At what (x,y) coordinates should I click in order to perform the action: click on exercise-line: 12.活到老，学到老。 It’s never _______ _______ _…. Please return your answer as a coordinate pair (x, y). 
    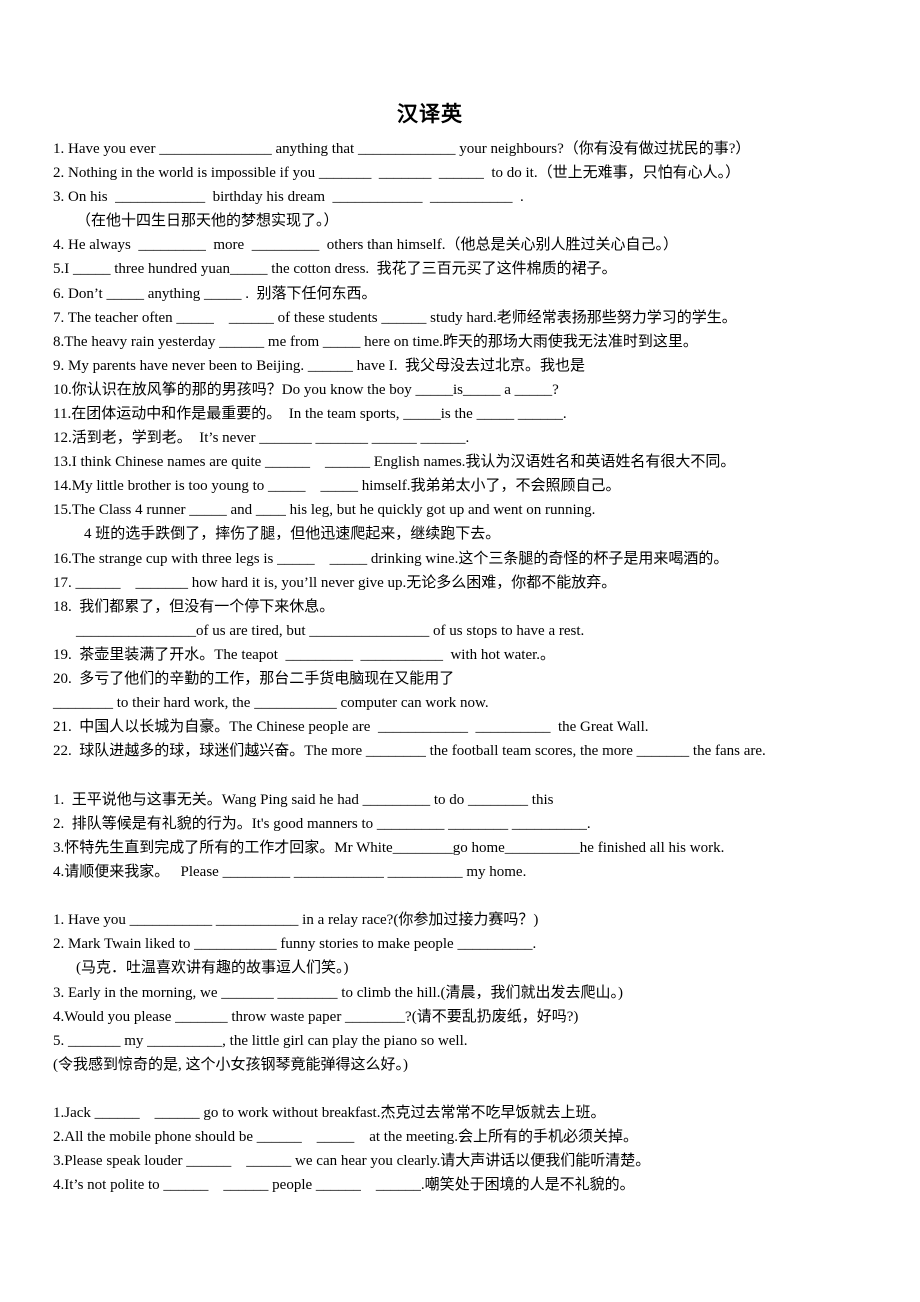
    Looking at the image, I should click on (261, 438).